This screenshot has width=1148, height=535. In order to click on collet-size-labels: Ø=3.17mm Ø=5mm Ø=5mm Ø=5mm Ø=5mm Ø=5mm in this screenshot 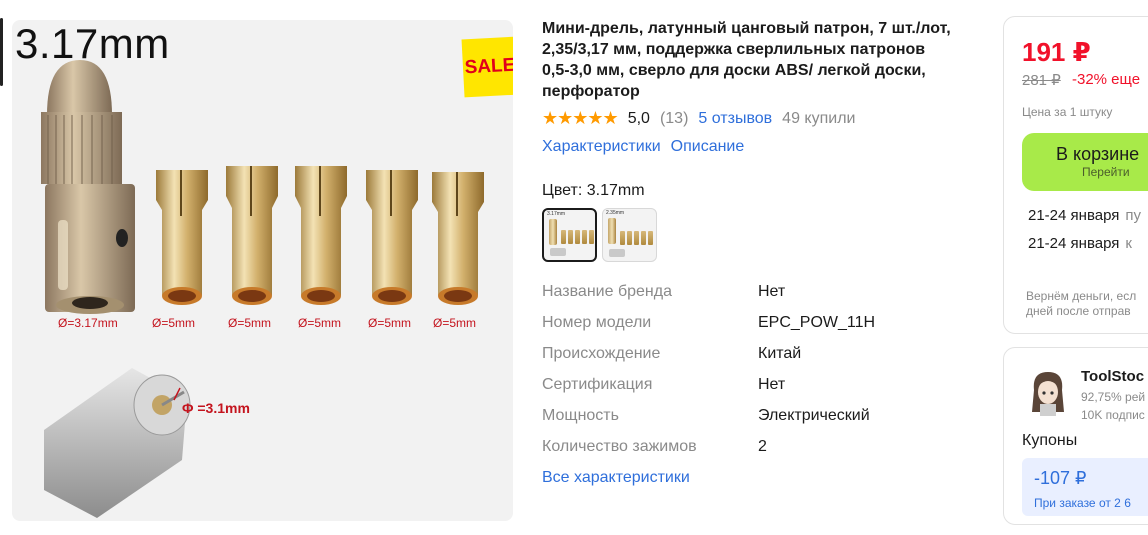, I will do `click(267, 323)`.